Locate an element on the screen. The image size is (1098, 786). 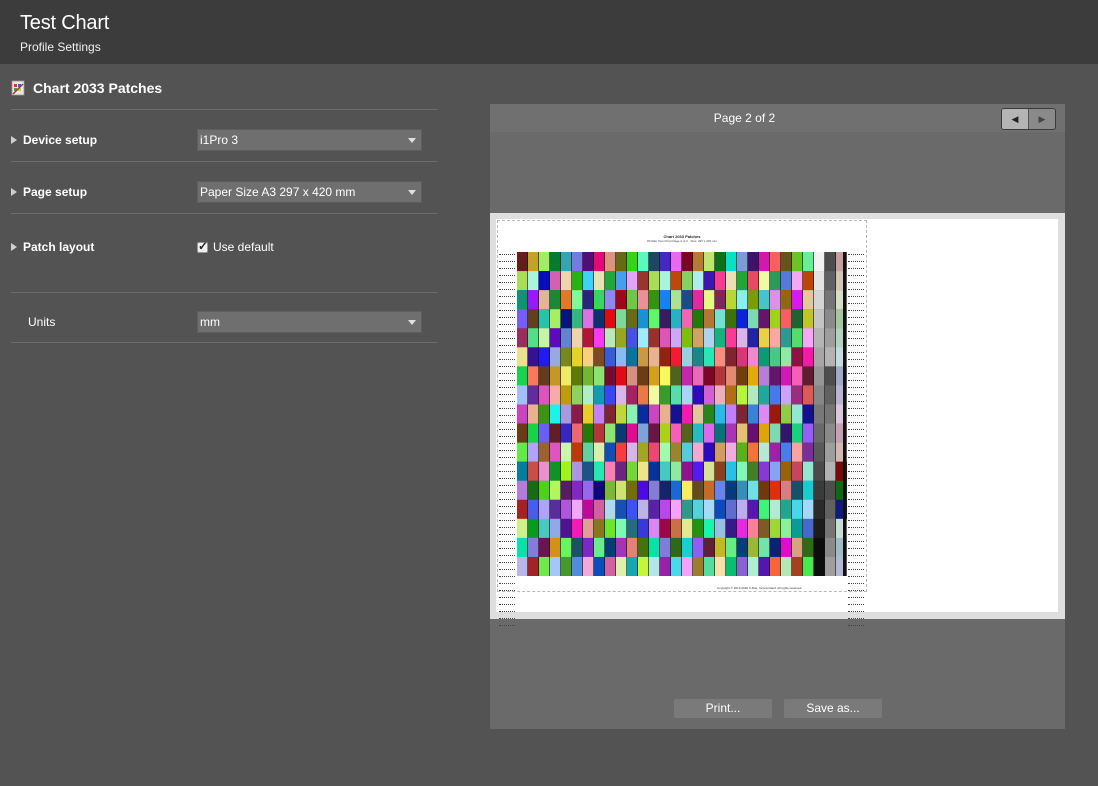
previous-page-button: ◀ is located at coordinates (1015, 119).